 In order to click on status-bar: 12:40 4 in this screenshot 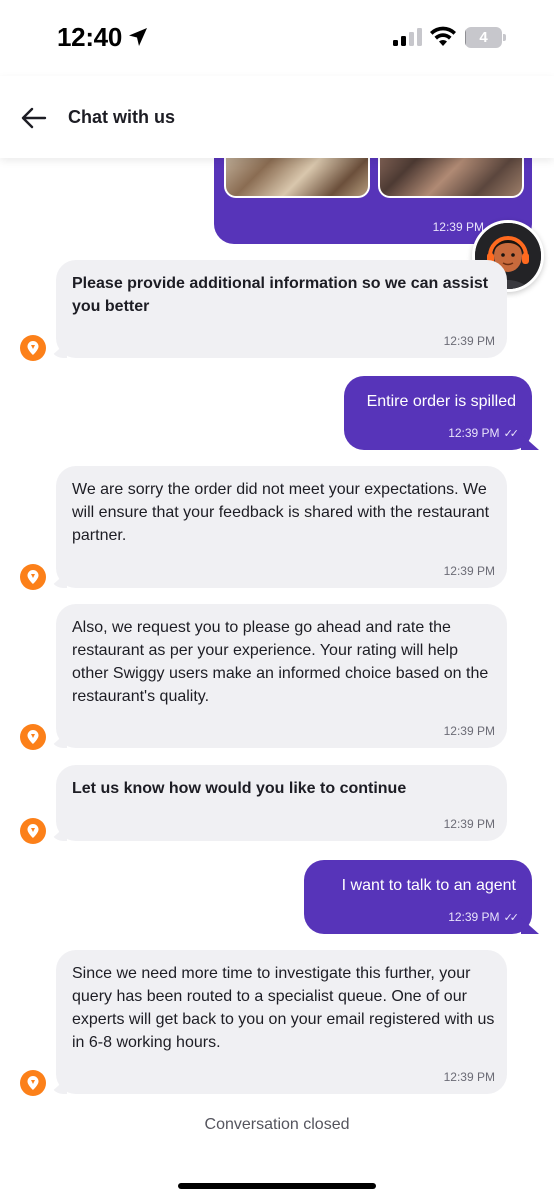, I will do `click(277, 38)`.